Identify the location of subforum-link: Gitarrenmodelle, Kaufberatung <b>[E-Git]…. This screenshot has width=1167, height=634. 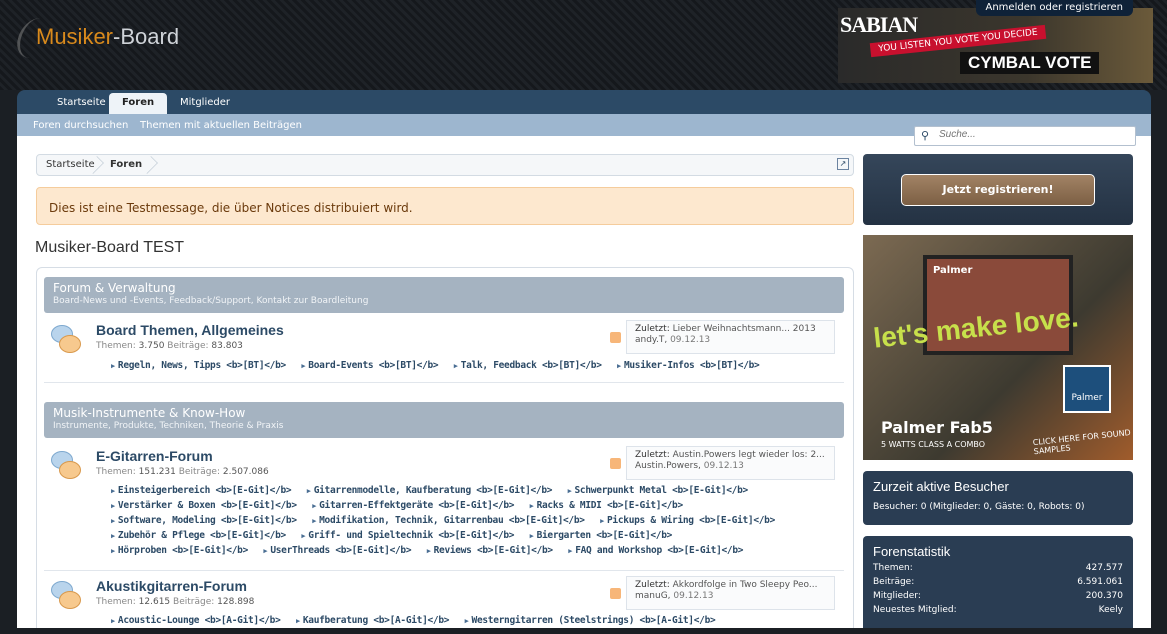
(430, 490).